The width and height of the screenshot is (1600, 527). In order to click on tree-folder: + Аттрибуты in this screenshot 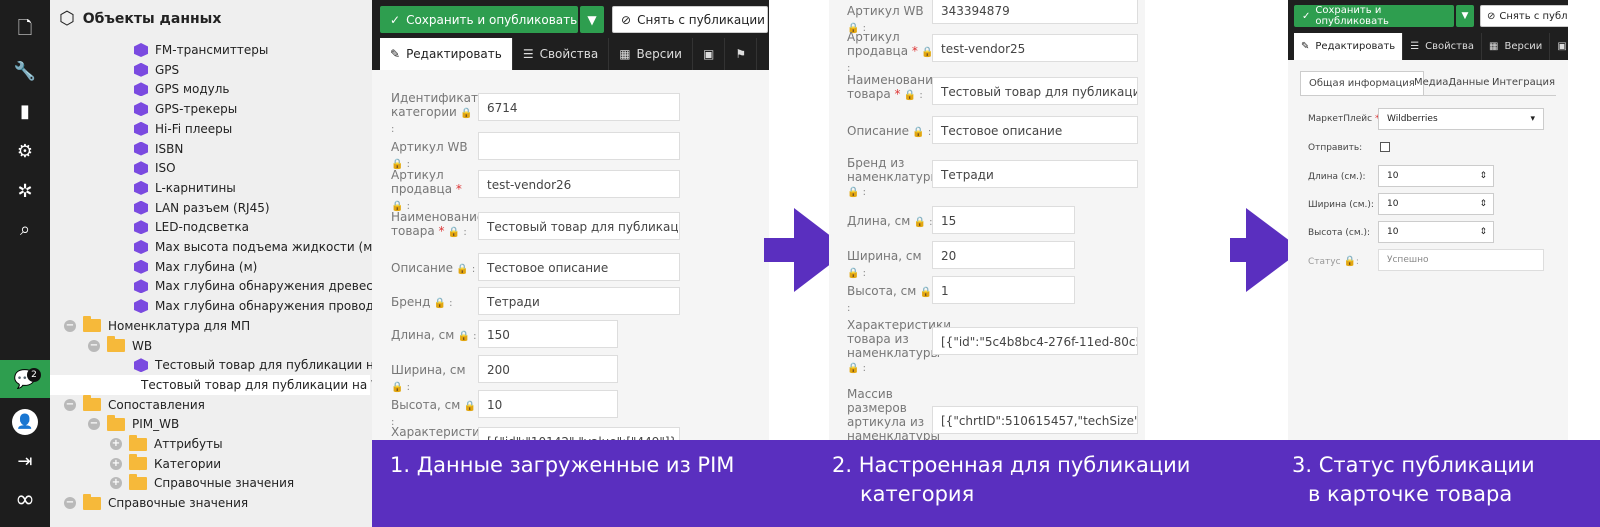, I will do `click(166, 444)`.